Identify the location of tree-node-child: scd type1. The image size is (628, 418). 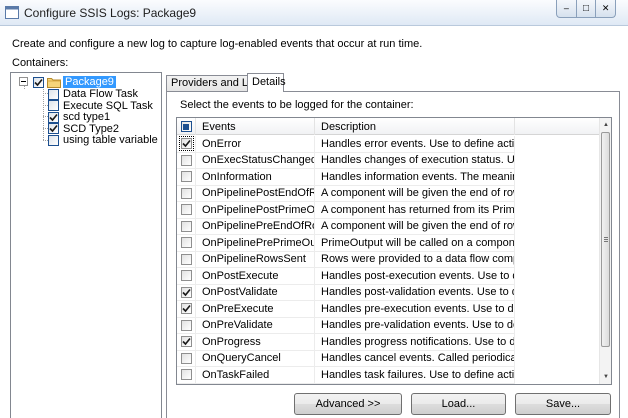
(79, 117).